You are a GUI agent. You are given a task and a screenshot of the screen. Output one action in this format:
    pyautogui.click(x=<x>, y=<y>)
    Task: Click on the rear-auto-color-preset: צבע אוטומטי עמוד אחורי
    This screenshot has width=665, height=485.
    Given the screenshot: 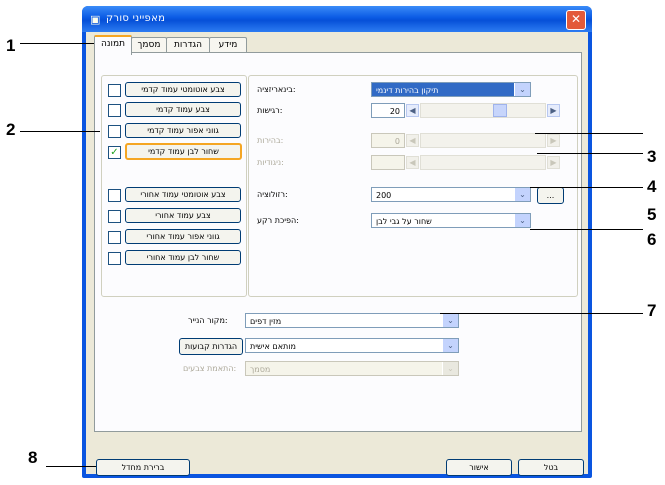 What is the action you would take?
    pyautogui.click(x=183, y=194)
    